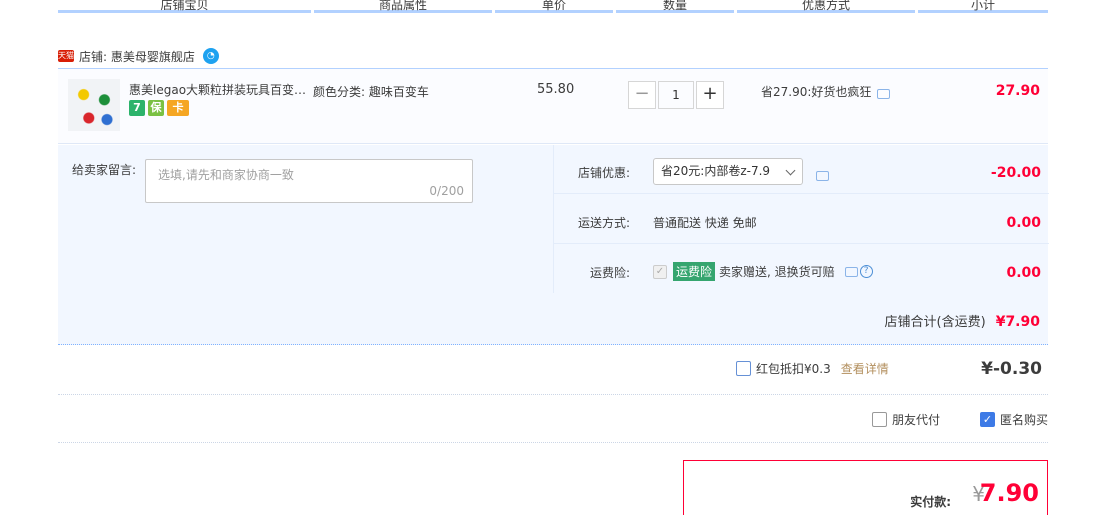  What do you see at coordinates (94, 105) in the screenshot?
I see `product-thumbnail` at bounding box center [94, 105].